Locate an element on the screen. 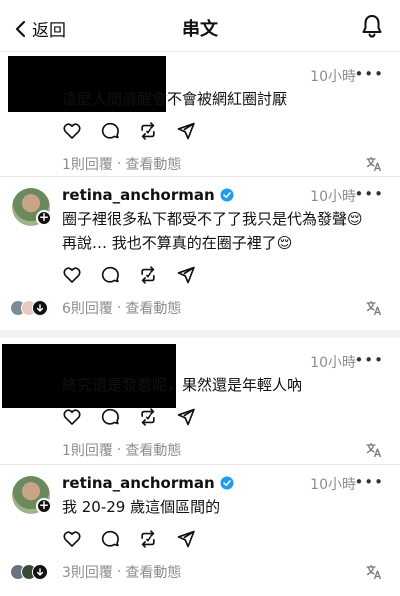 The height and width of the screenshot is (596, 400). reply-meta: 6則回覆 · 查看動態 is located at coordinates (121, 308).